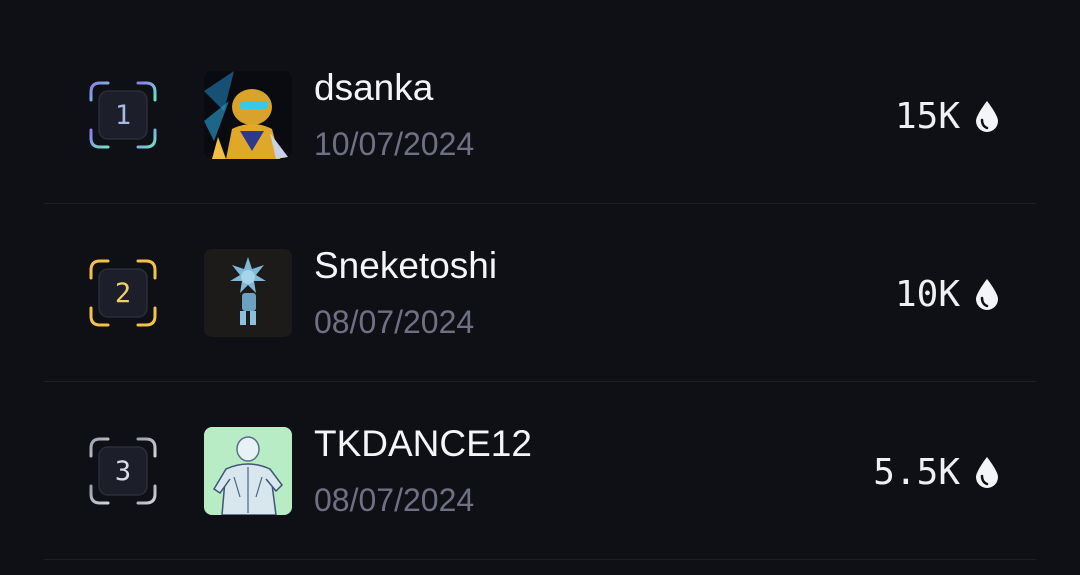  I want to click on rank-number: 3, so click(123, 471).